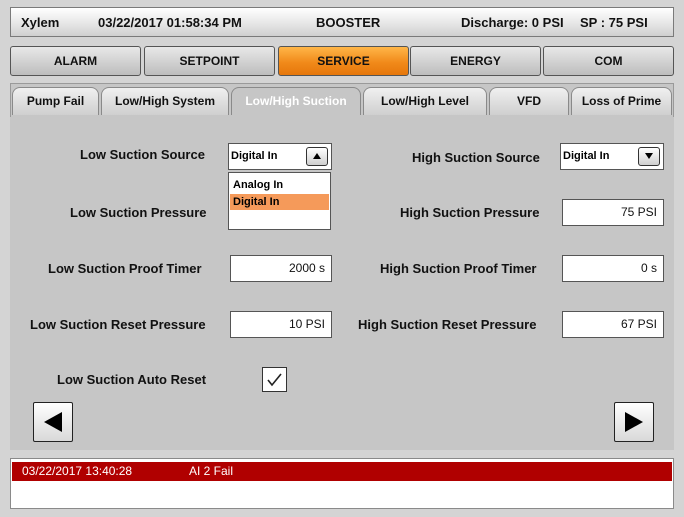 This screenshot has width=684, height=517. What do you see at coordinates (55, 101) in the screenshot?
I see `subtab-pump-fail: Pump Fail` at bounding box center [55, 101].